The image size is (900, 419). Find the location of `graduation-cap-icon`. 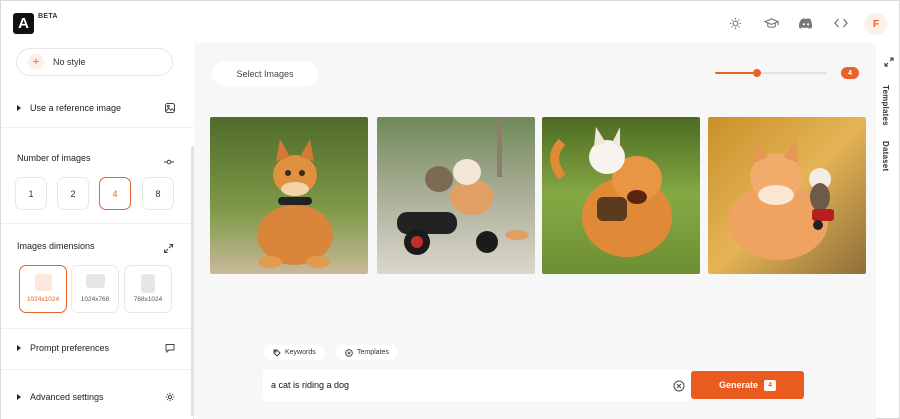

graduation-cap-icon is located at coordinates (771, 23).